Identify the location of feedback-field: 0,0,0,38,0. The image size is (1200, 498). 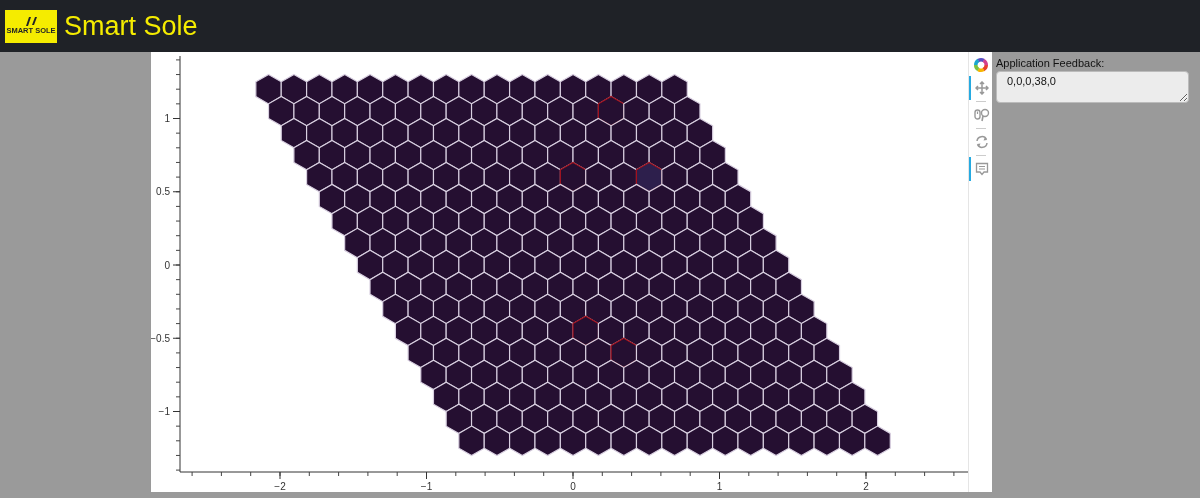
(1092, 87).